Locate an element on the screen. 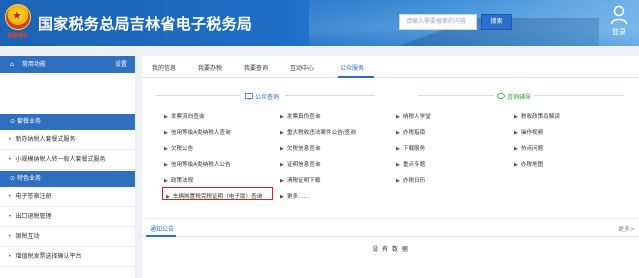  public-query-title: 公众查询 is located at coordinates (262, 96).